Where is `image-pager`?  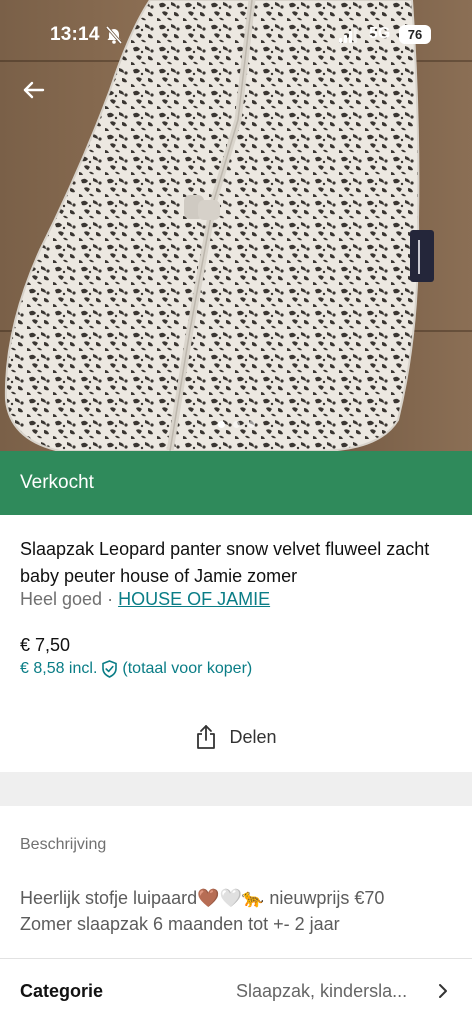 image-pager is located at coordinates (236, 427).